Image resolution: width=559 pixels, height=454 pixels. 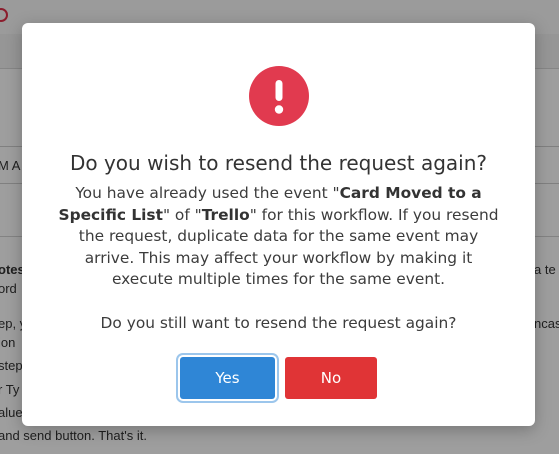 I want to click on message-text: " of ", so click(x=182, y=214).